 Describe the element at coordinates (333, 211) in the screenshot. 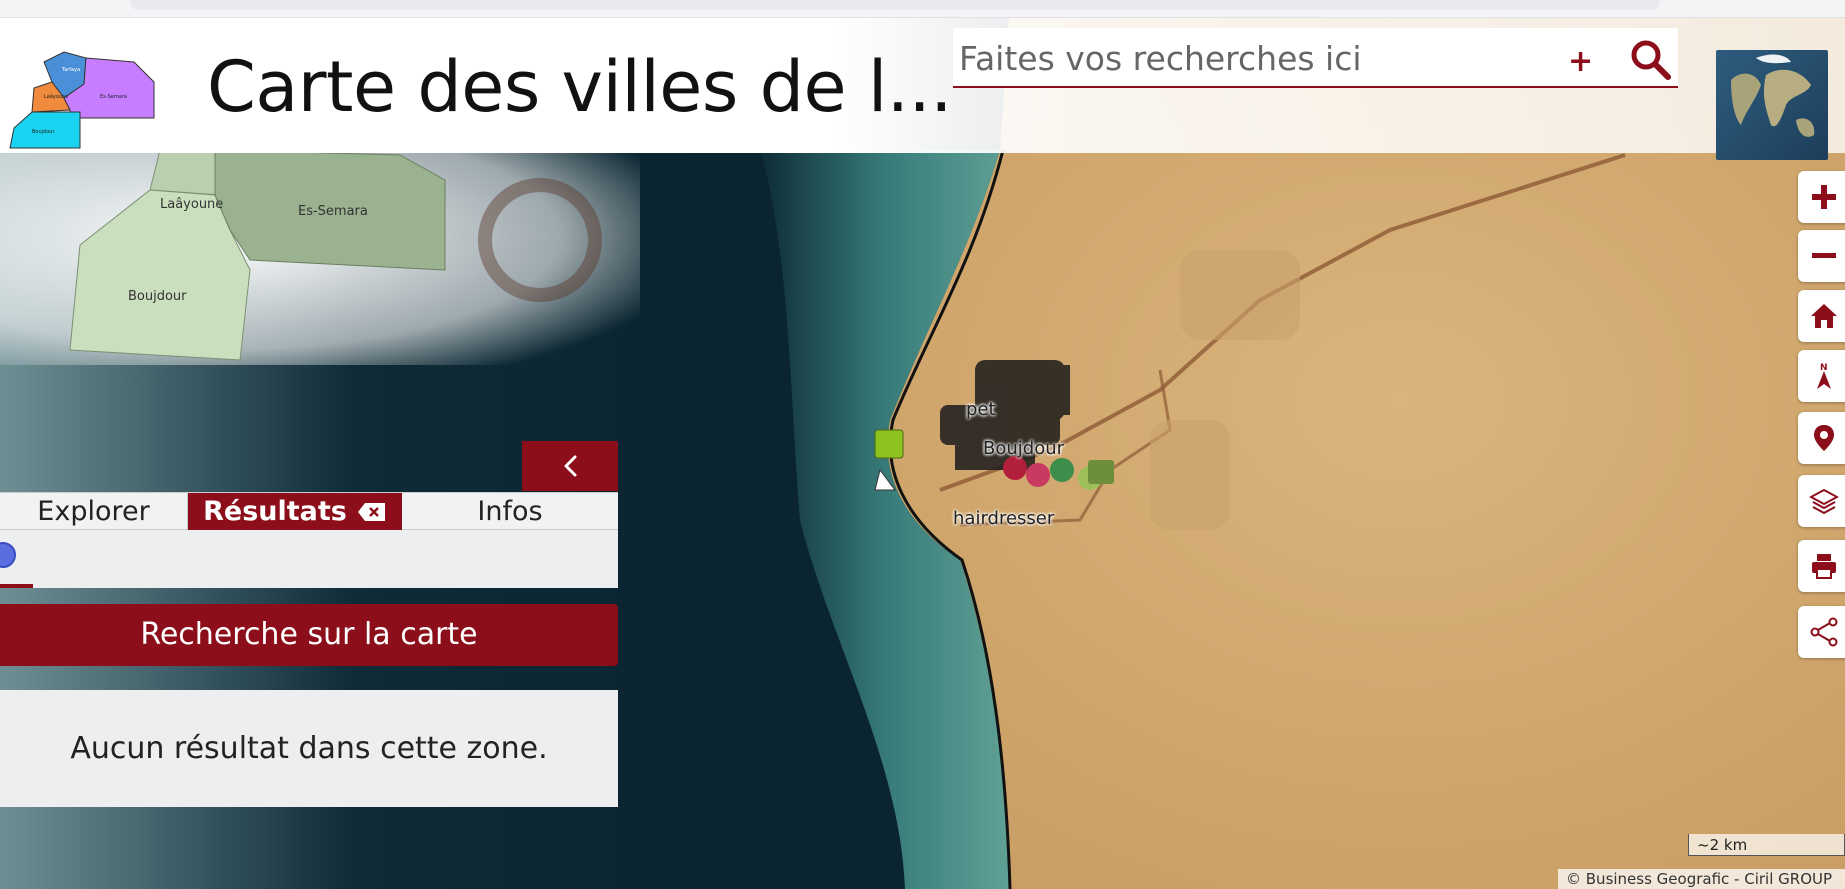

I see `region-label-es-semara: Es-Semara` at that location.